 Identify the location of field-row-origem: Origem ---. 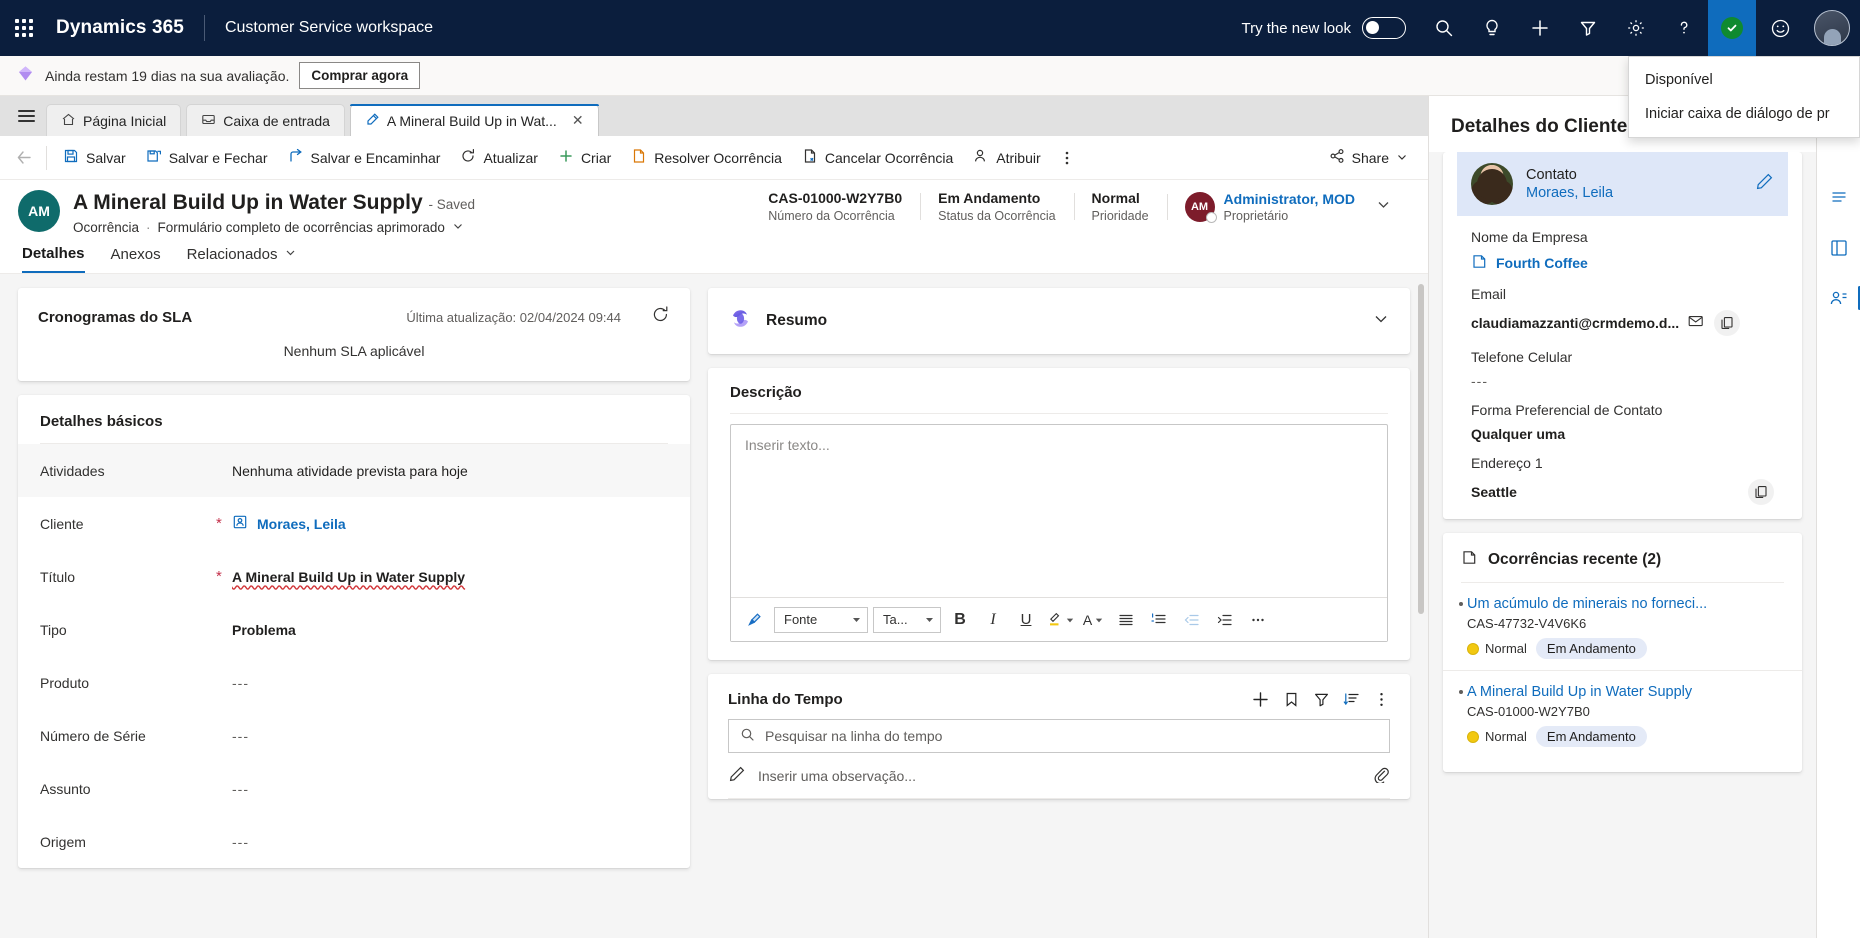
(354, 841).